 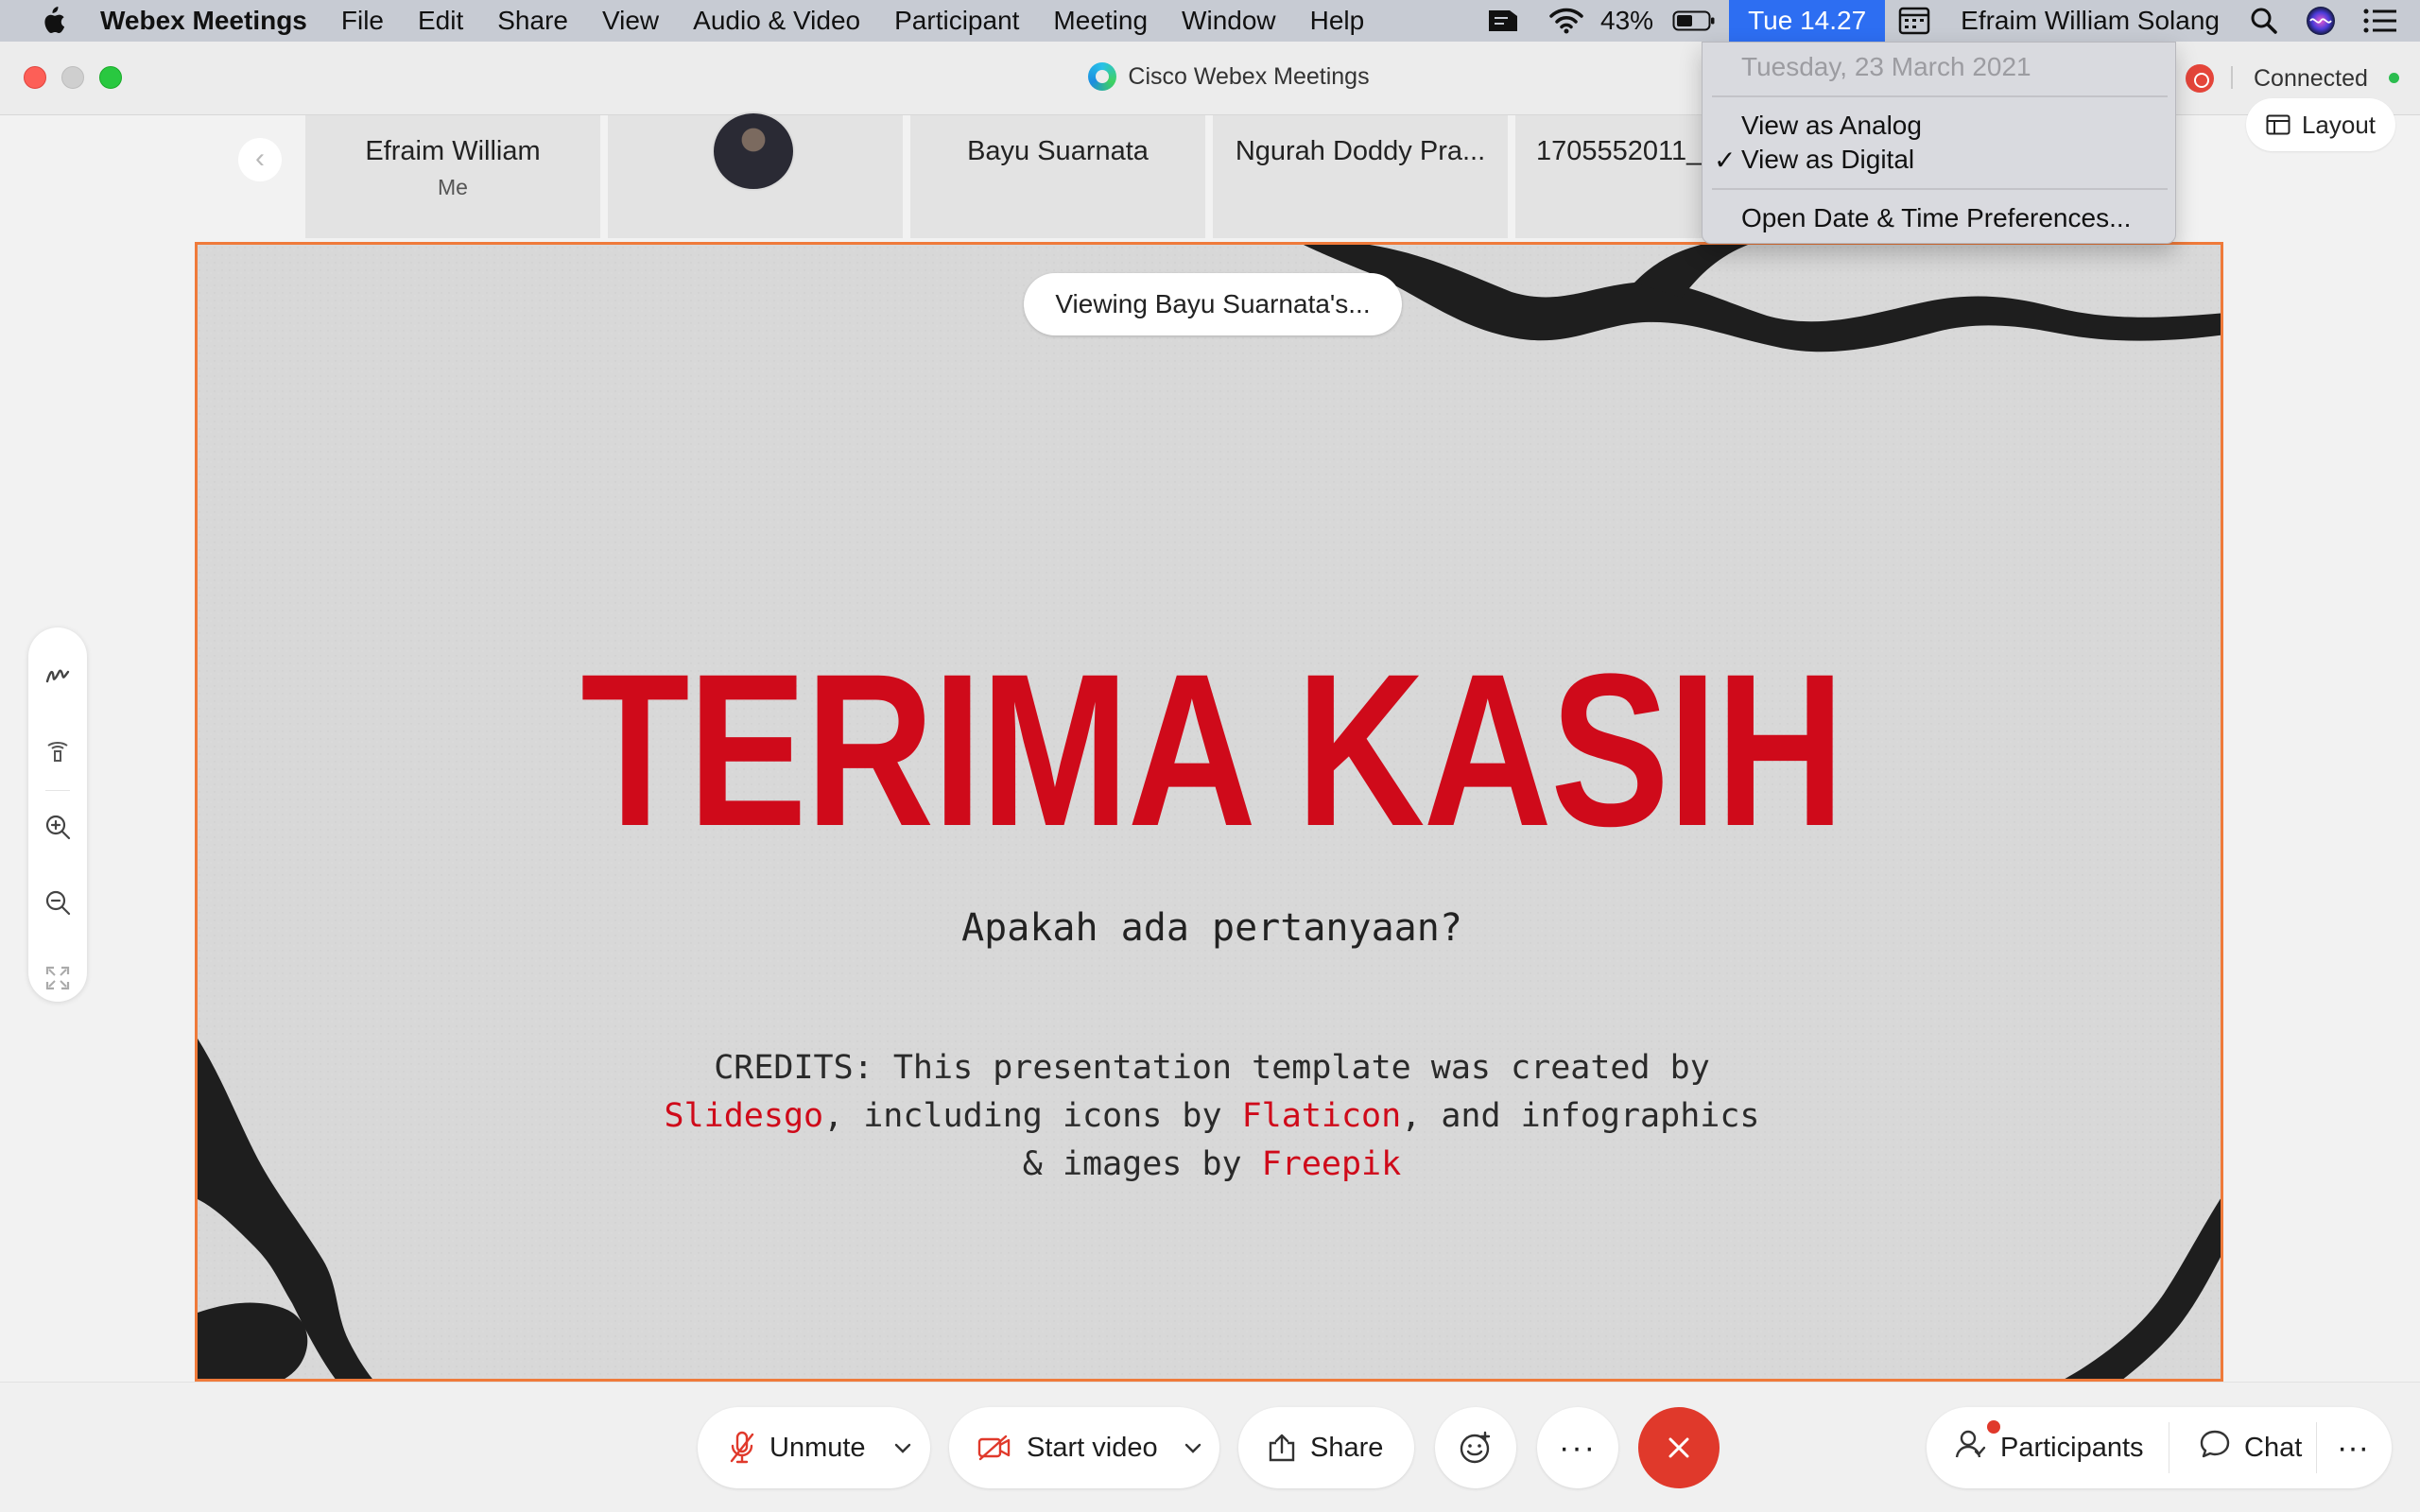 I want to click on avatar, so click(x=753, y=151).